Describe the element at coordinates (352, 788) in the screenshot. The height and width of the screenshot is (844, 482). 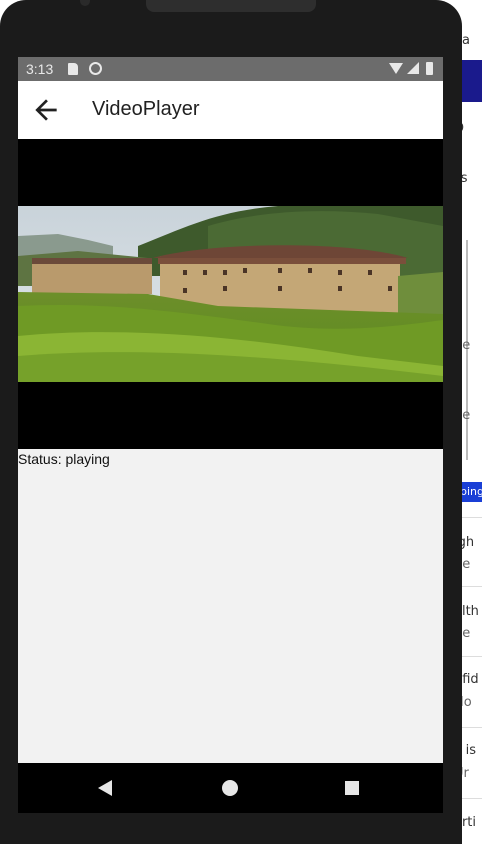
I see `recents-square-icon` at that location.